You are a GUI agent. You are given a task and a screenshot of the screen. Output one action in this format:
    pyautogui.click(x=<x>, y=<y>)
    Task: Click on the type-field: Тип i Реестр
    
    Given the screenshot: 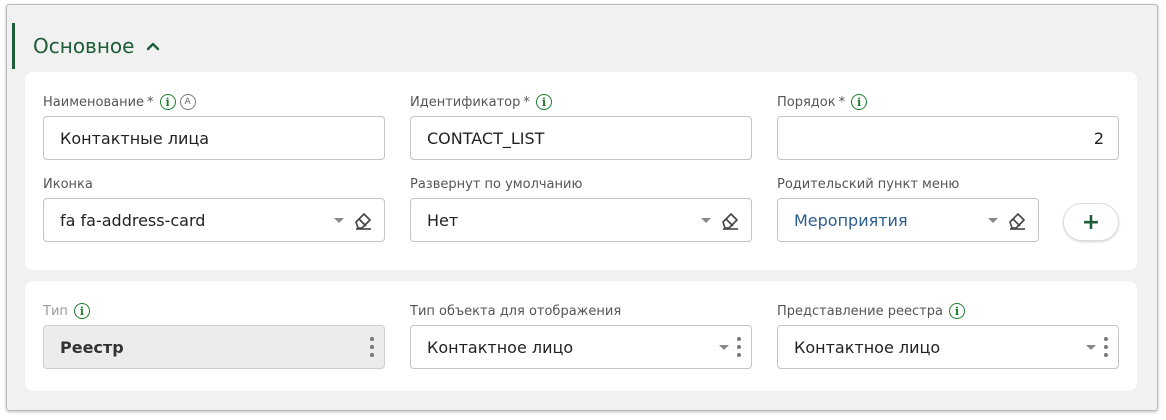 What is the action you would take?
    pyautogui.click(x=214, y=336)
    